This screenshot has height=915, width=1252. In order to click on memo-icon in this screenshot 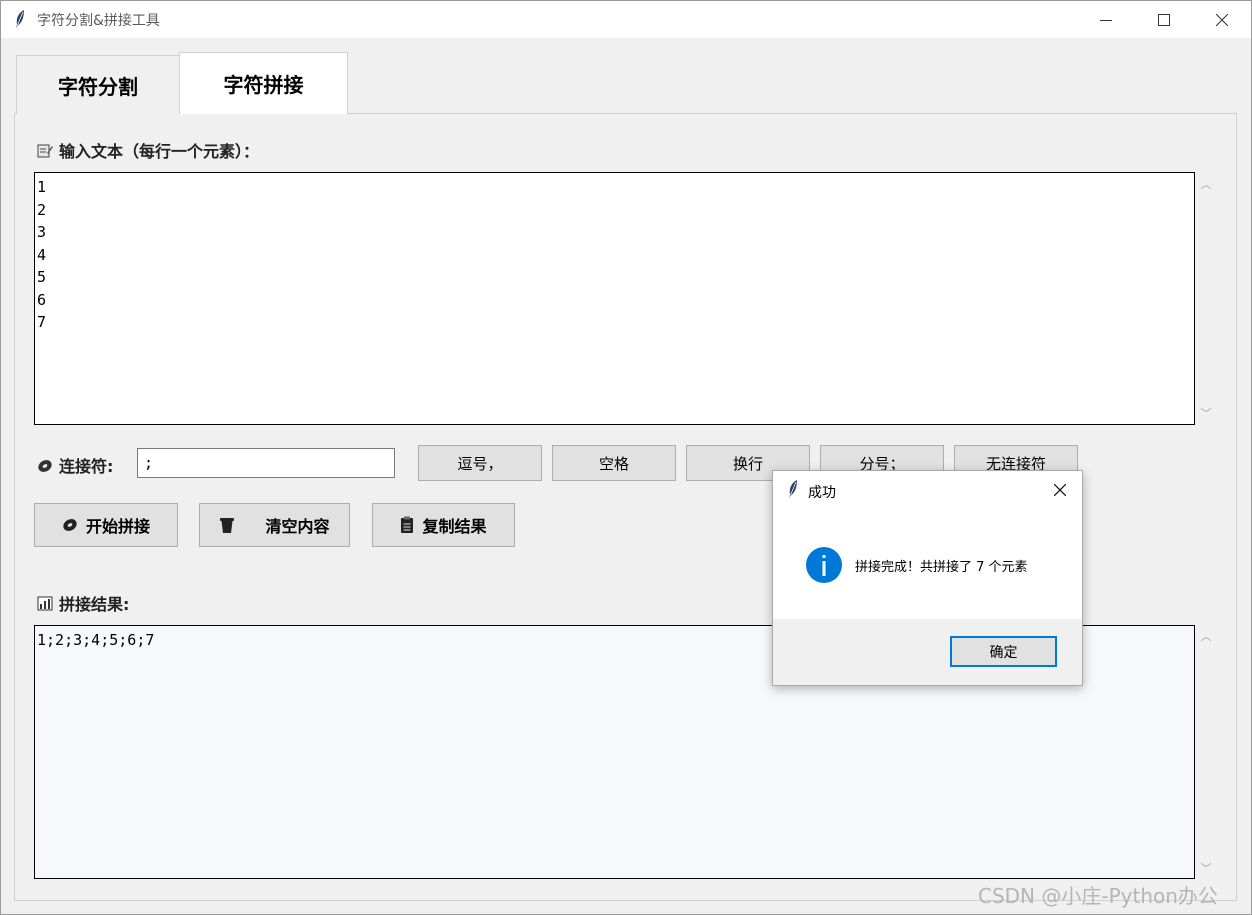, I will do `click(45, 151)`.